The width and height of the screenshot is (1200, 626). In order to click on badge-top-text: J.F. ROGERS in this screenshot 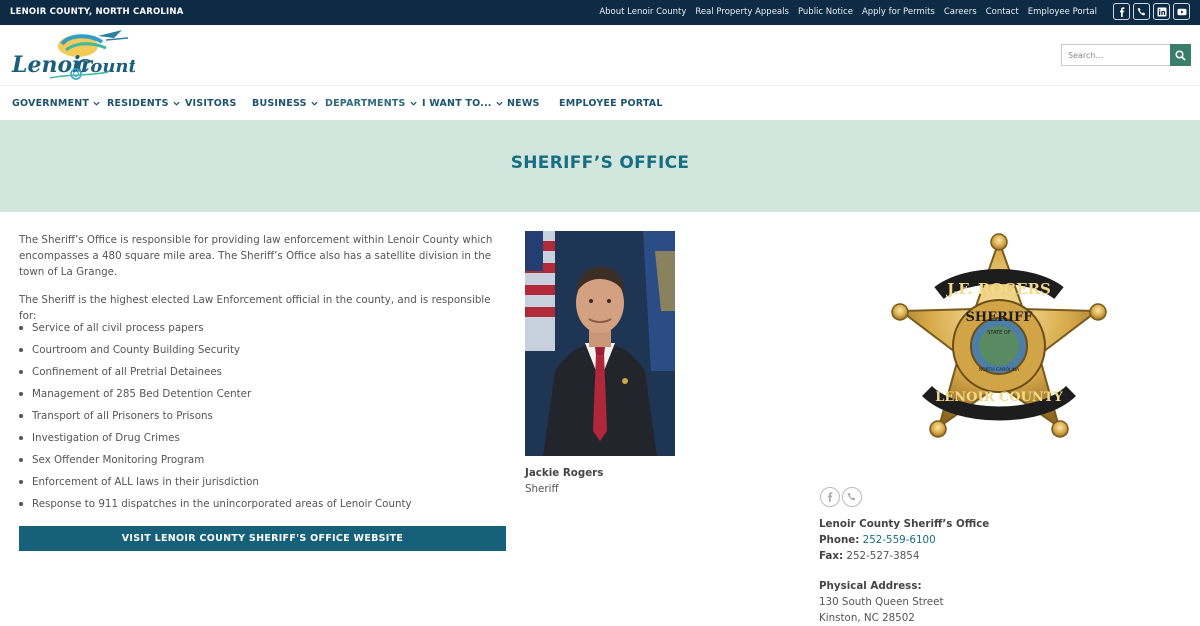, I will do `click(998, 289)`.